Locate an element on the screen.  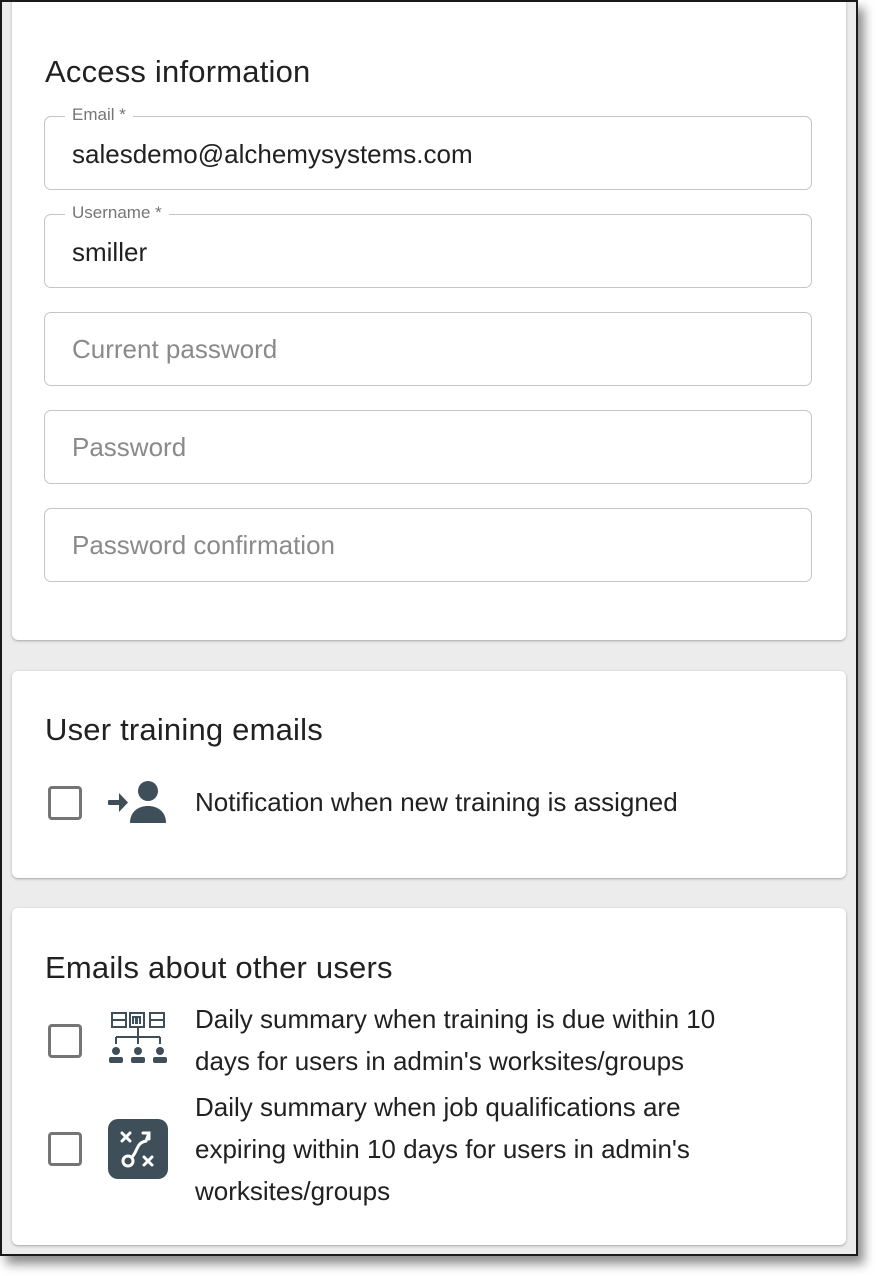
assign-user-icon is located at coordinates (137, 802).